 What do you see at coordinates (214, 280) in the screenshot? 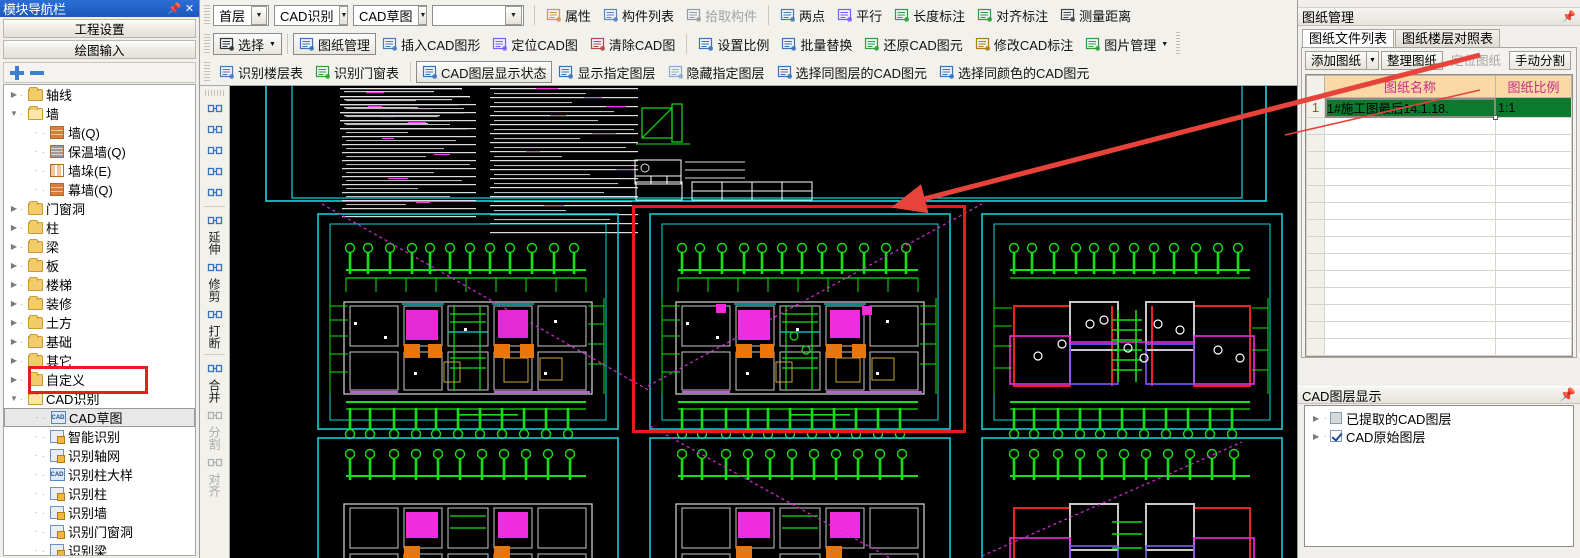
I see `vtool-trim: 修剪` at bounding box center [214, 280].